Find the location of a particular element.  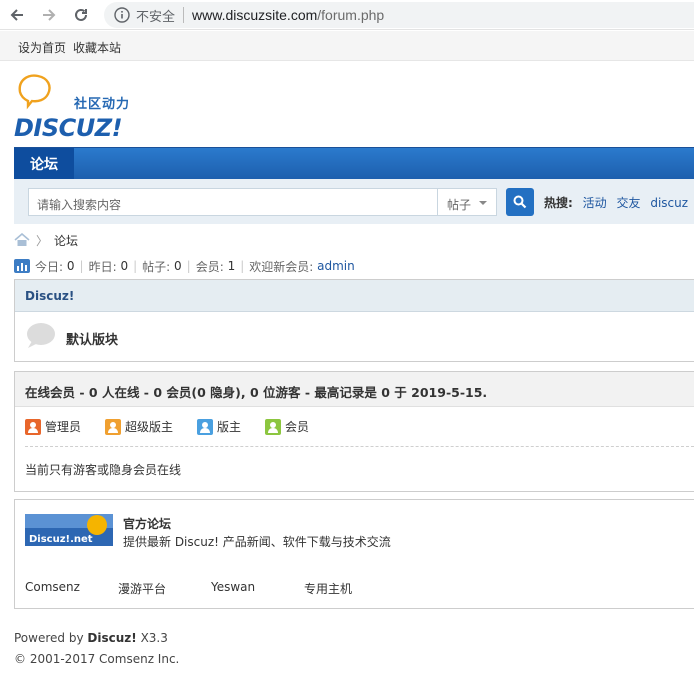

friend-link: Yeswan is located at coordinates (233, 587).